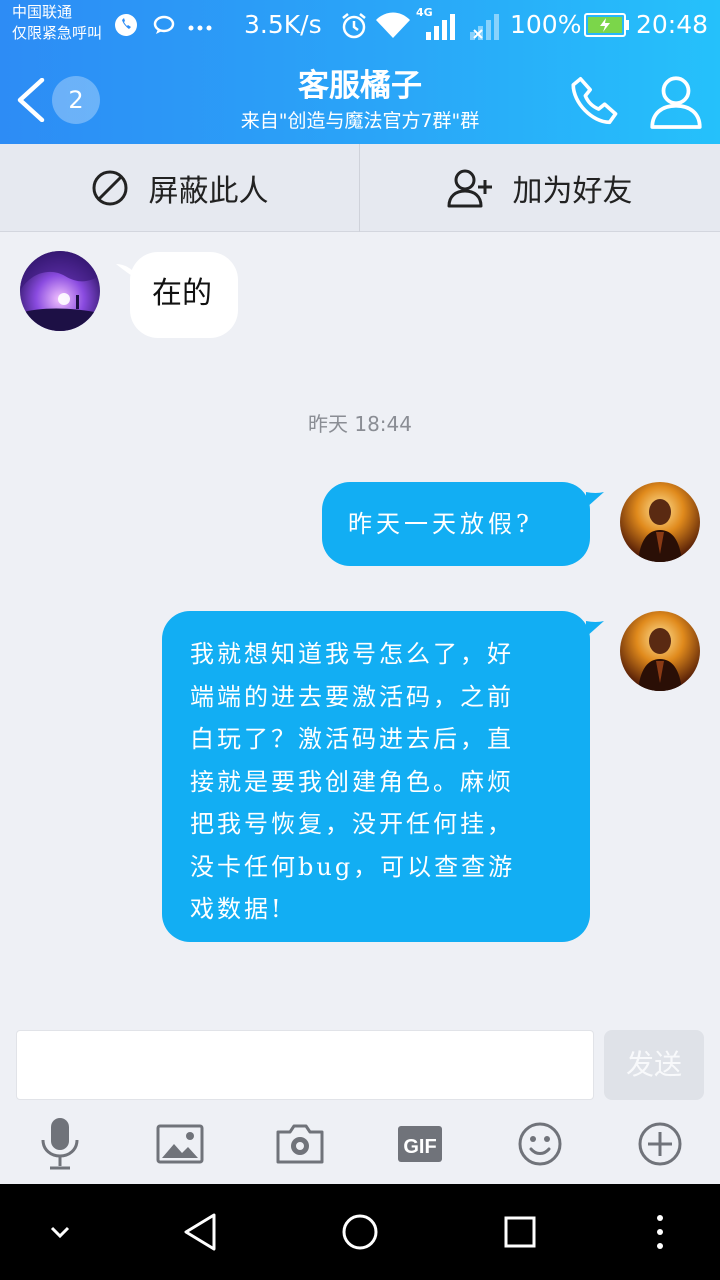 This screenshot has height=1280, width=720. What do you see at coordinates (305, 1065) in the screenshot?
I see `message-input` at bounding box center [305, 1065].